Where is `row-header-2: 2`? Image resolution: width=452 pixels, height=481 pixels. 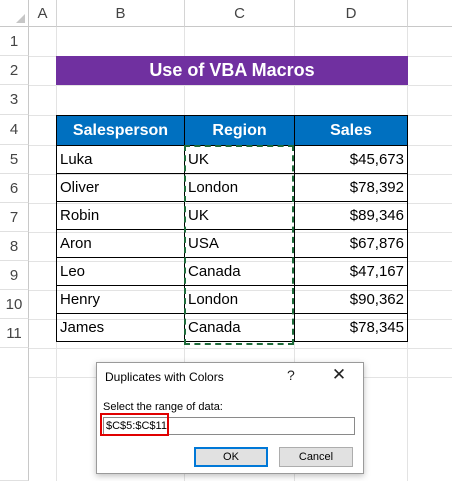
row-header-2: 2 is located at coordinates (14, 70).